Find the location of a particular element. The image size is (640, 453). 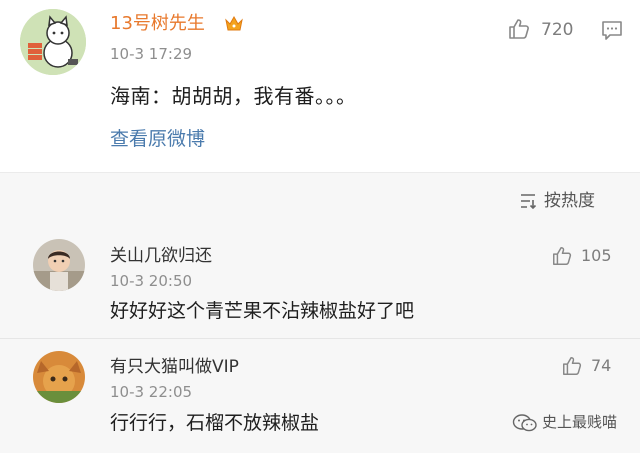

crown-icon is located at coordinates (234, 23).